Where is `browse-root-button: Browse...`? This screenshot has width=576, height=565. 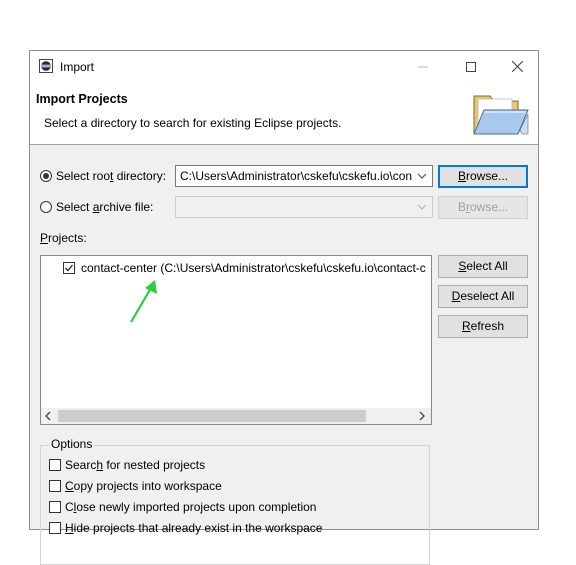 browse-root-button: Browse... is located at coordinates (483, 176).